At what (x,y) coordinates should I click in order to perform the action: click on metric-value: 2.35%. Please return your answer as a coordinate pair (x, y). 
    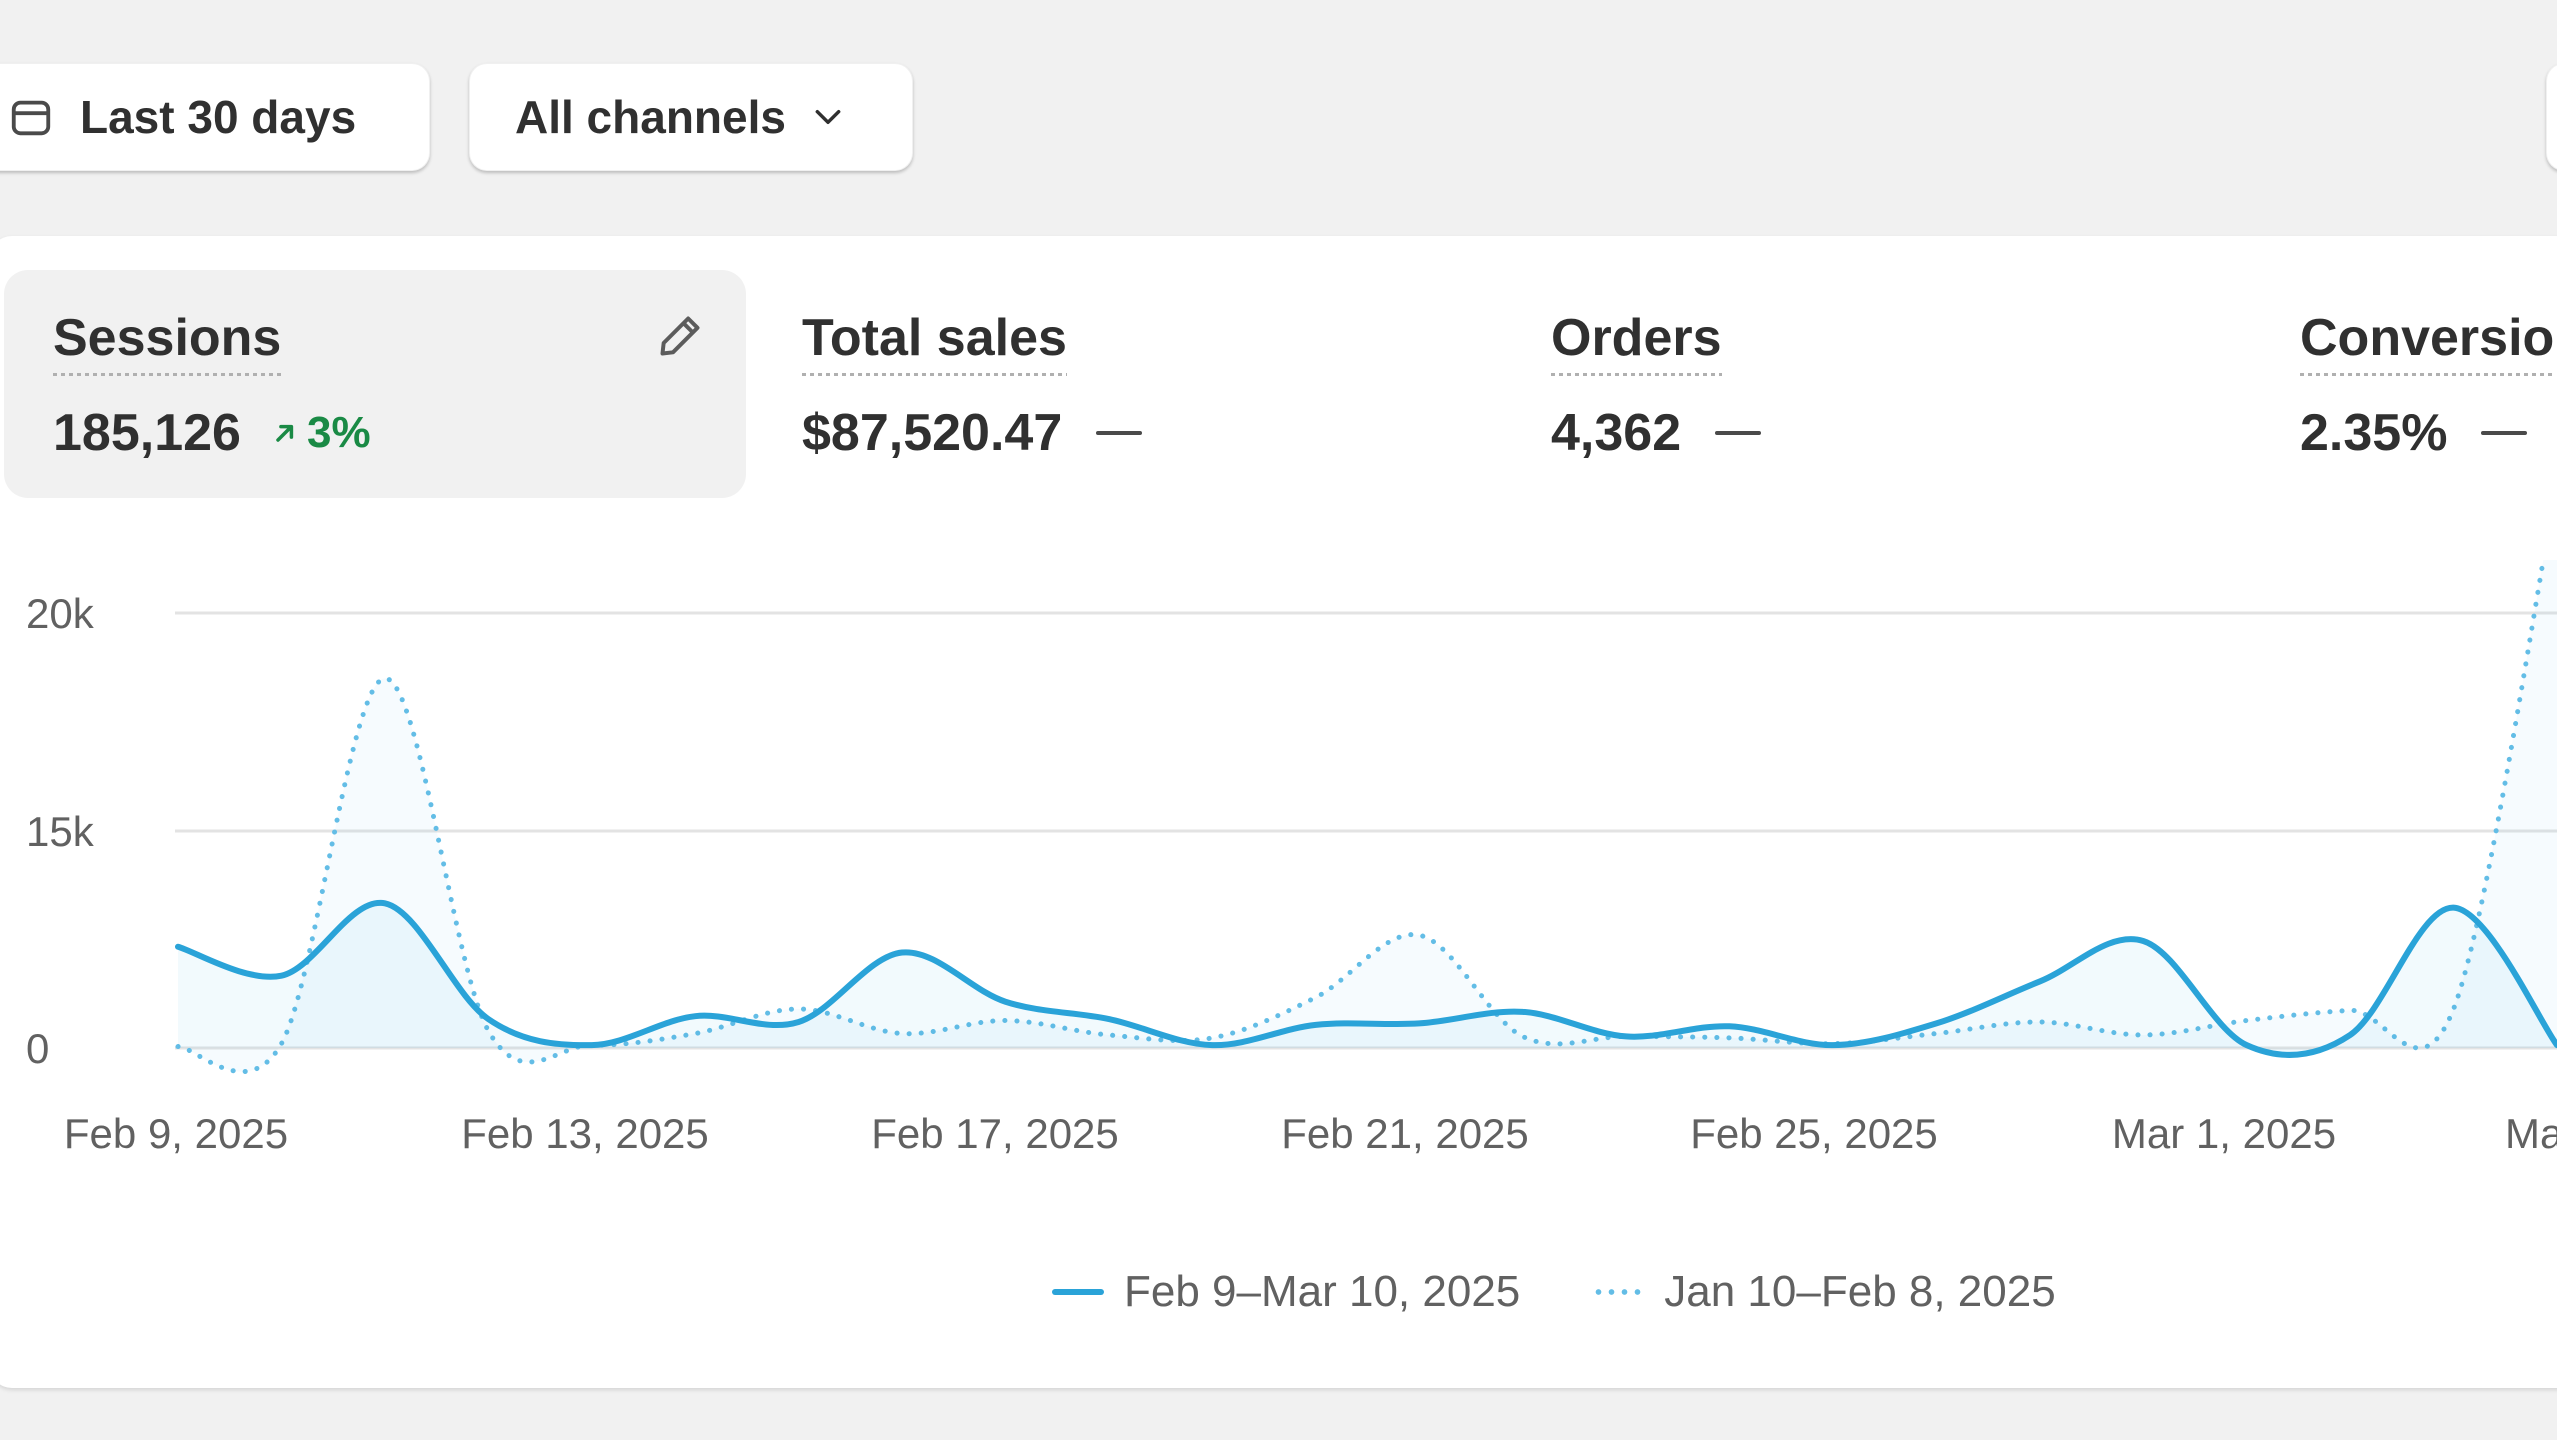
    Looking at the image, I should click on (2374, 433).